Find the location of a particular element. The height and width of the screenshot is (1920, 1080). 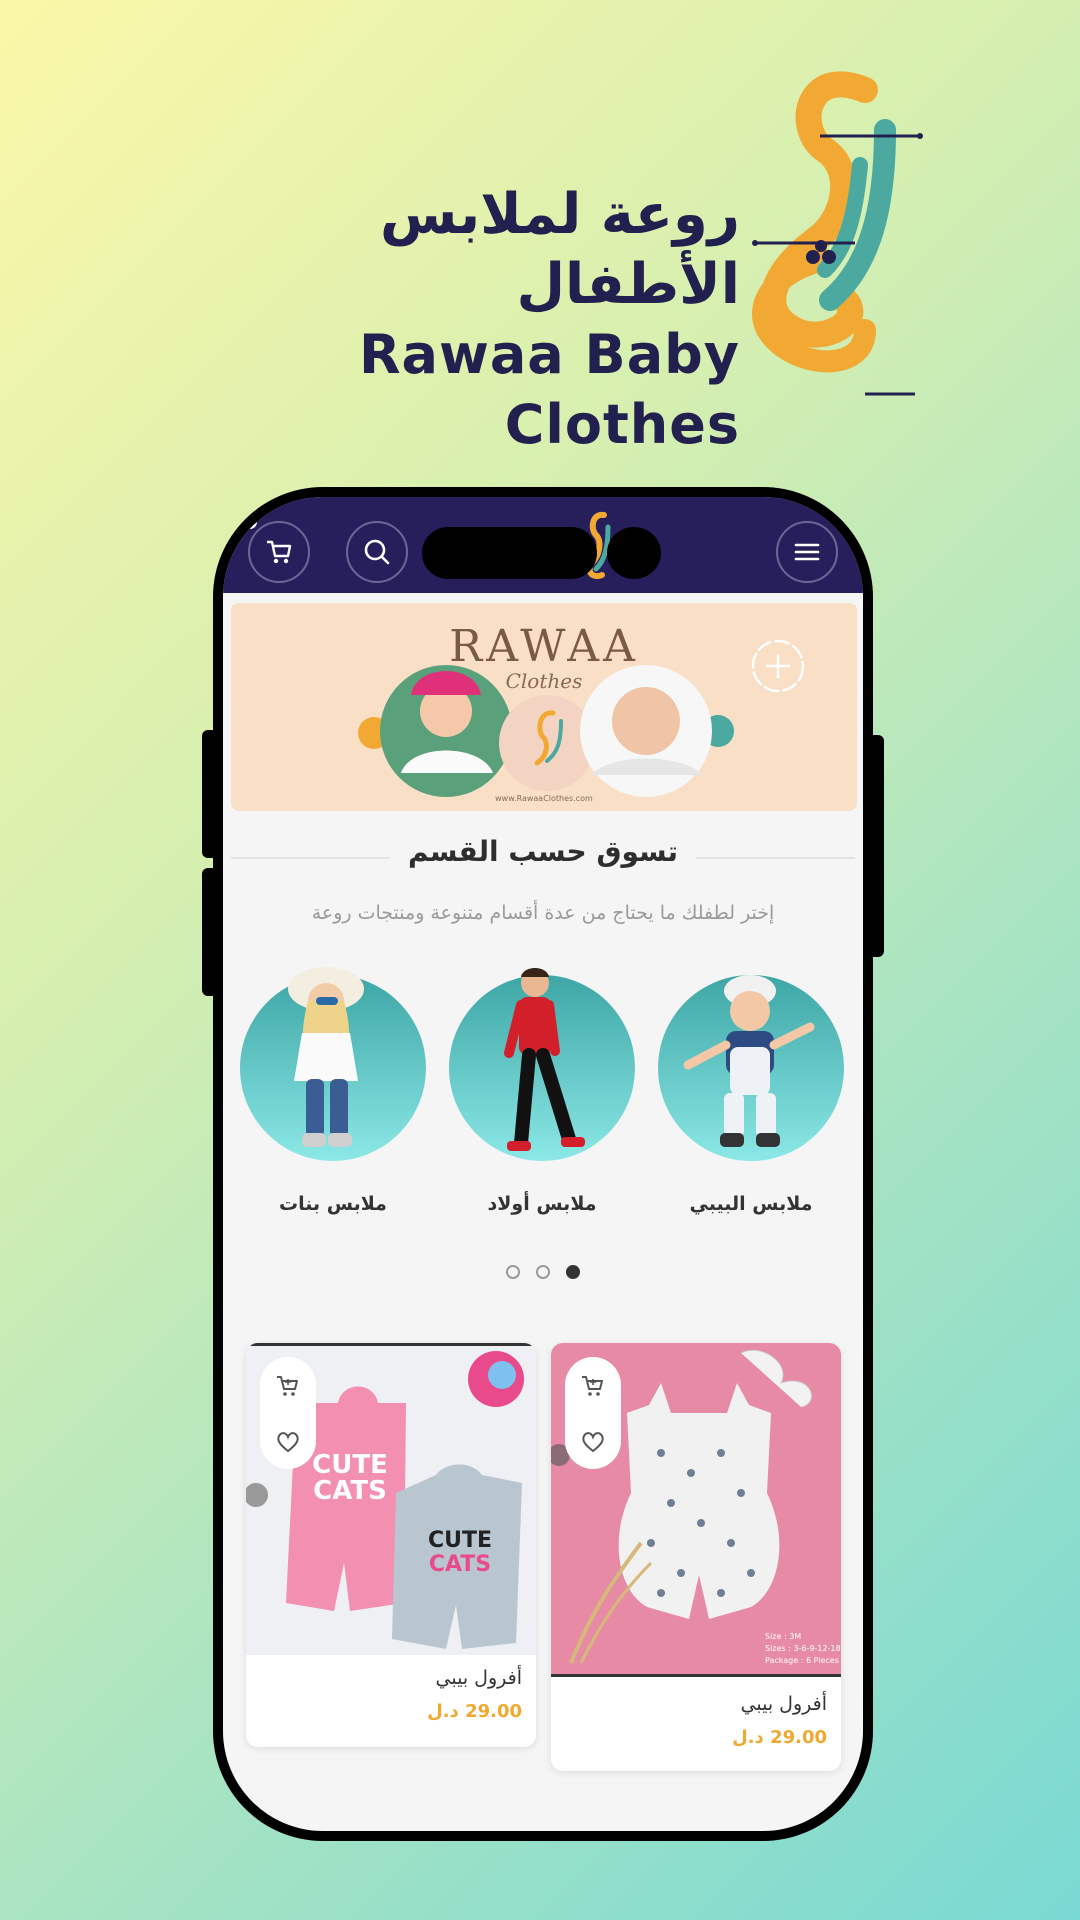

product-card: CUTE CATS CUTE CATS أفرول بيبي 29.00 د.ل is located at coordinates (391, 1545).